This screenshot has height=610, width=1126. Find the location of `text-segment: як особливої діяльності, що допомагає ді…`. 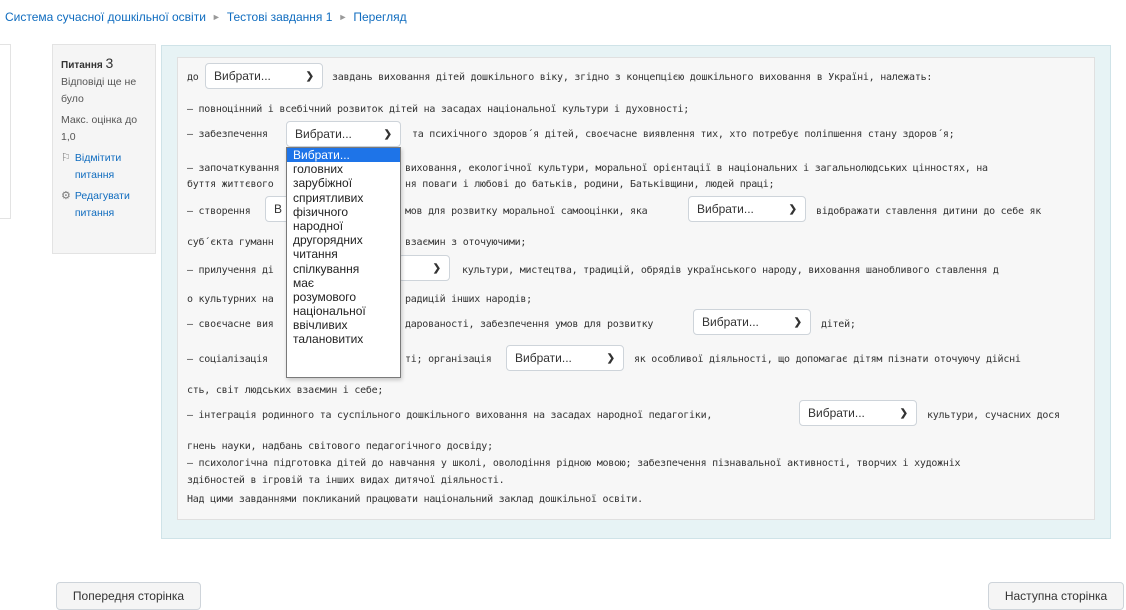

text-segment: як особливої діяльності, що допомагає ді… is located at coordinates (827, 359).